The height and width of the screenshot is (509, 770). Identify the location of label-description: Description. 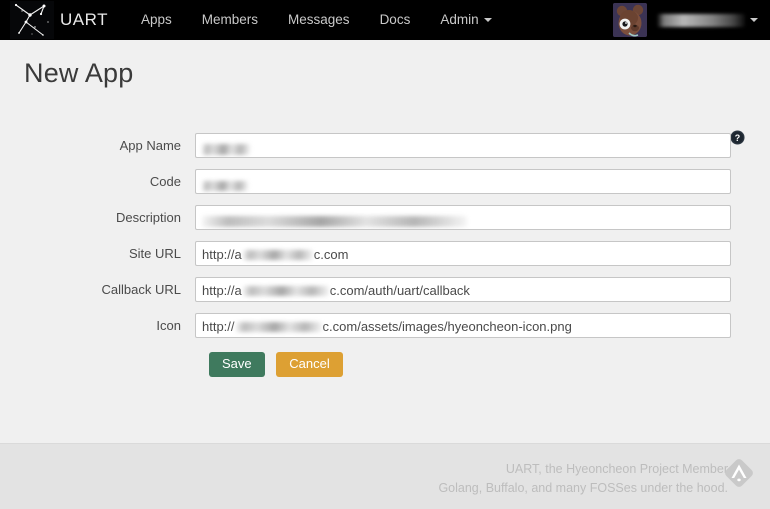
(148, 217).